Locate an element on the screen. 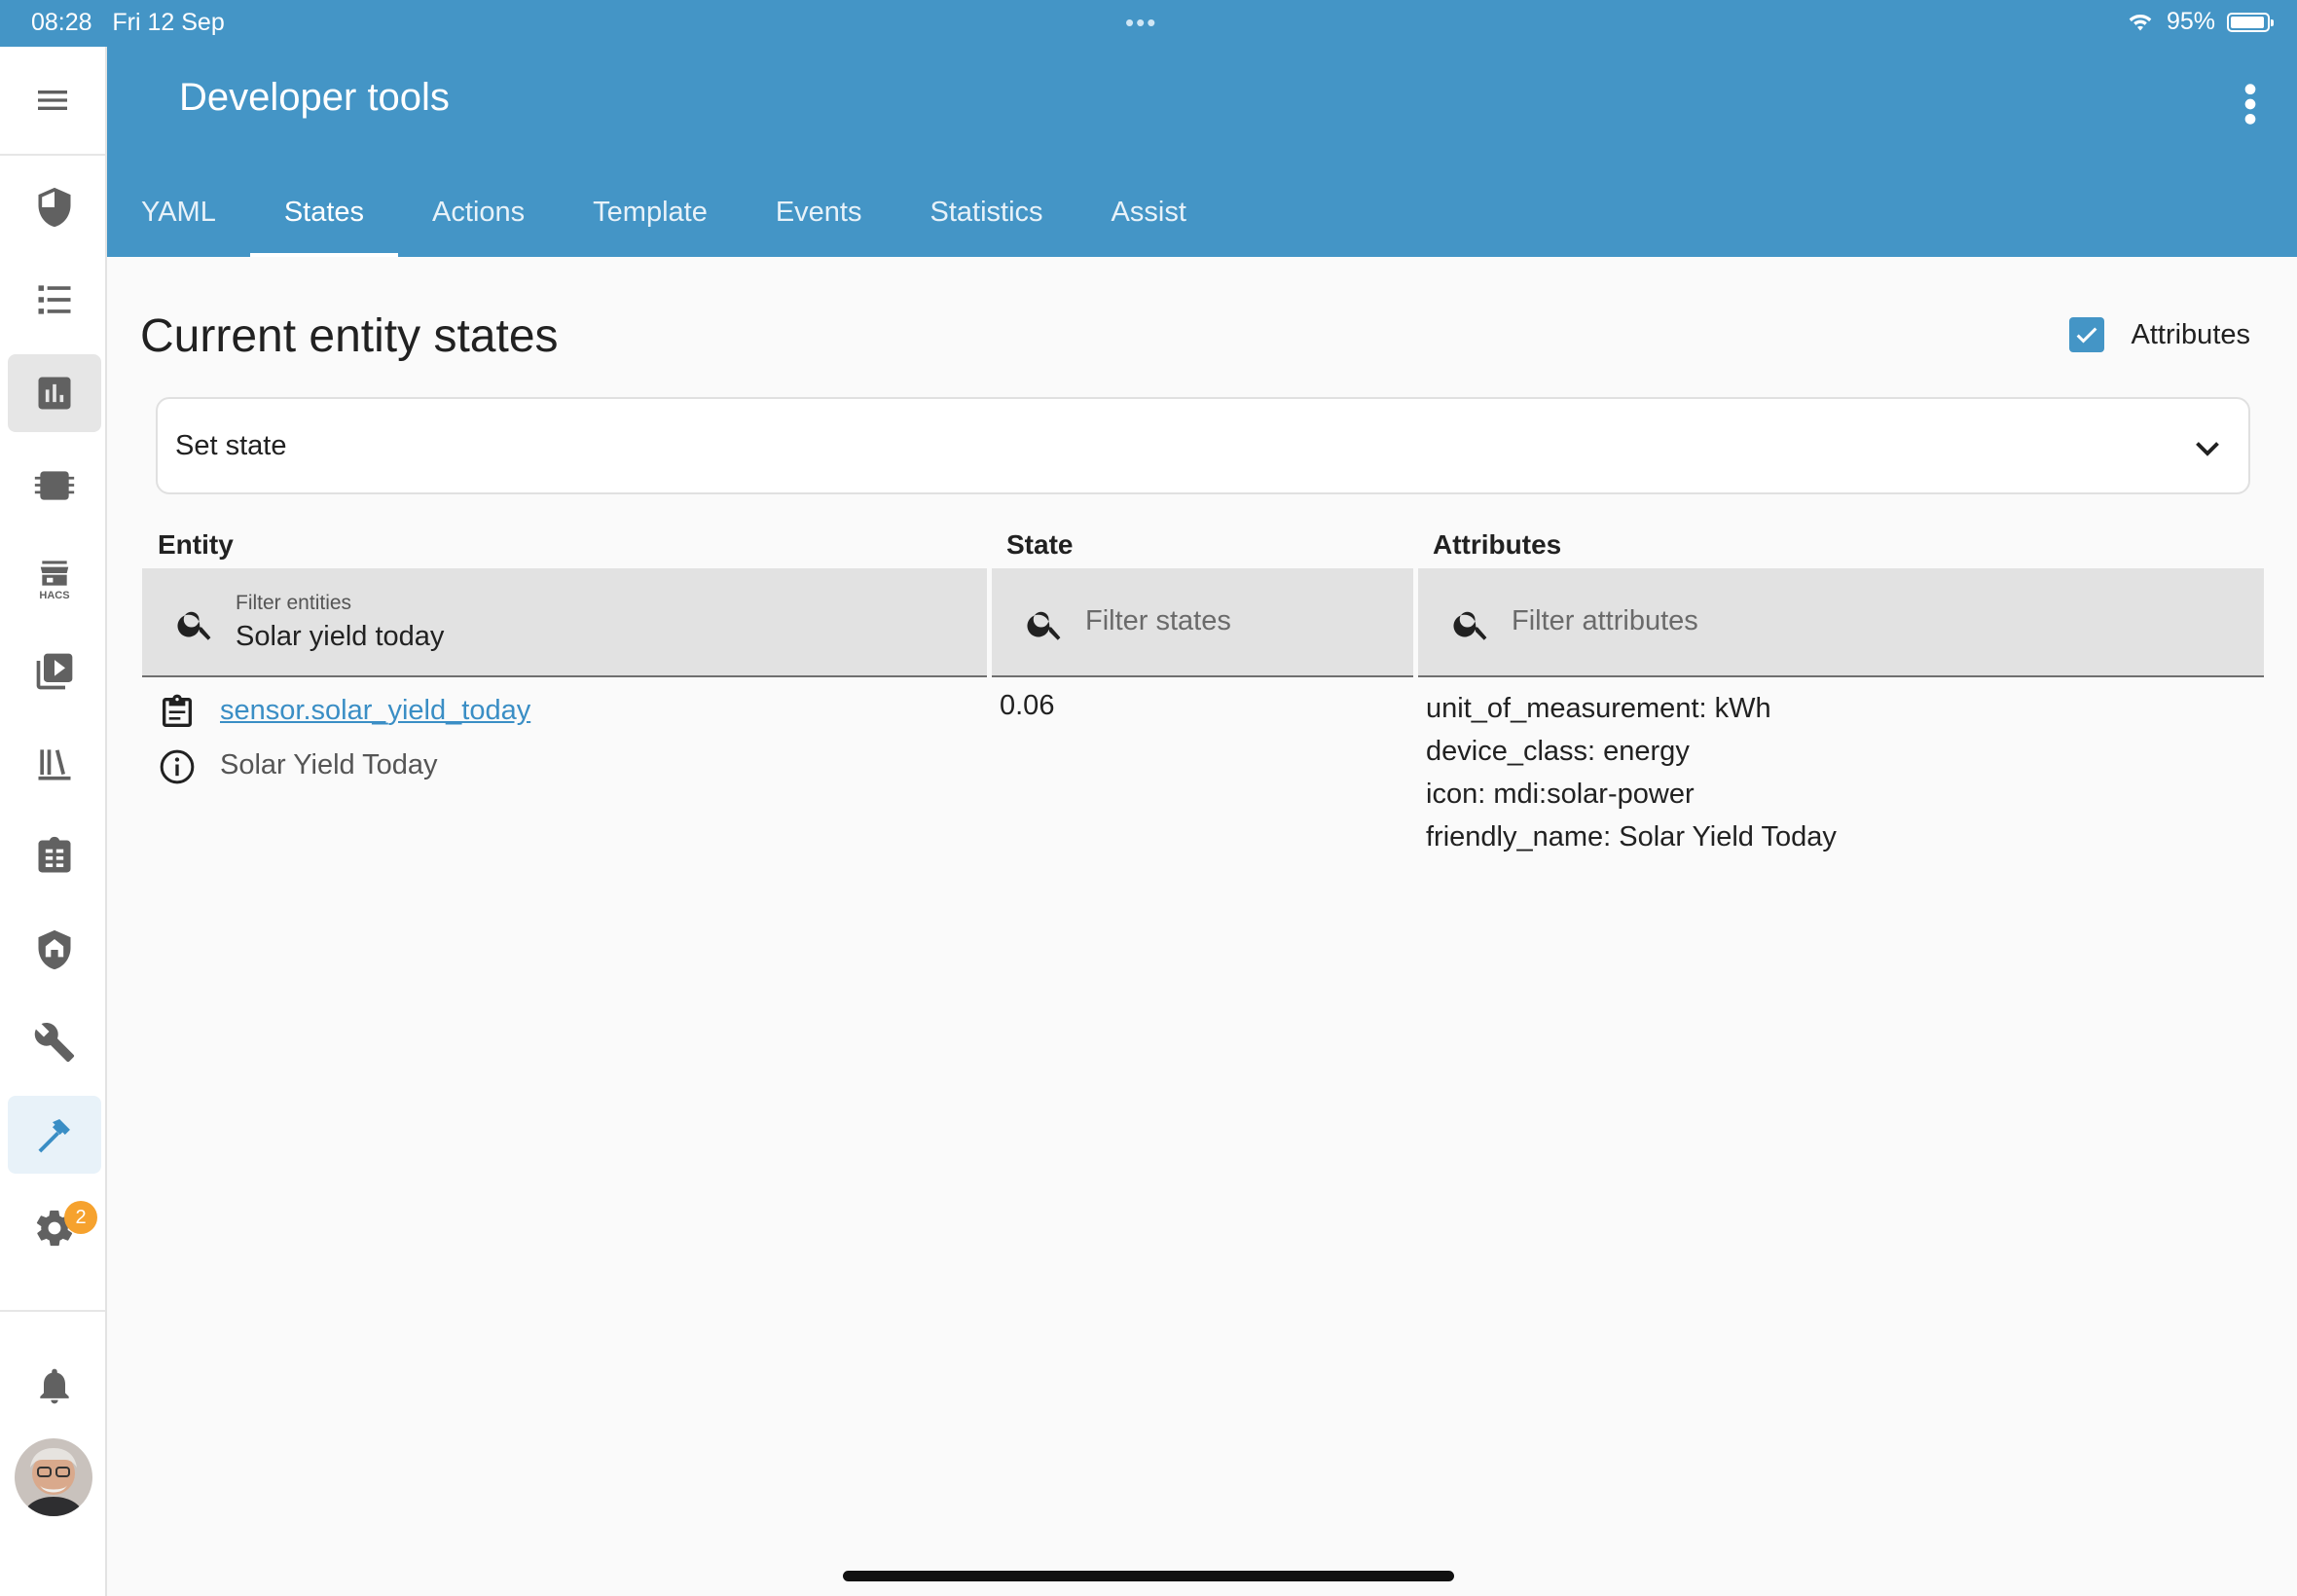  sidebar-item-library is located at coordinates (55, 764).